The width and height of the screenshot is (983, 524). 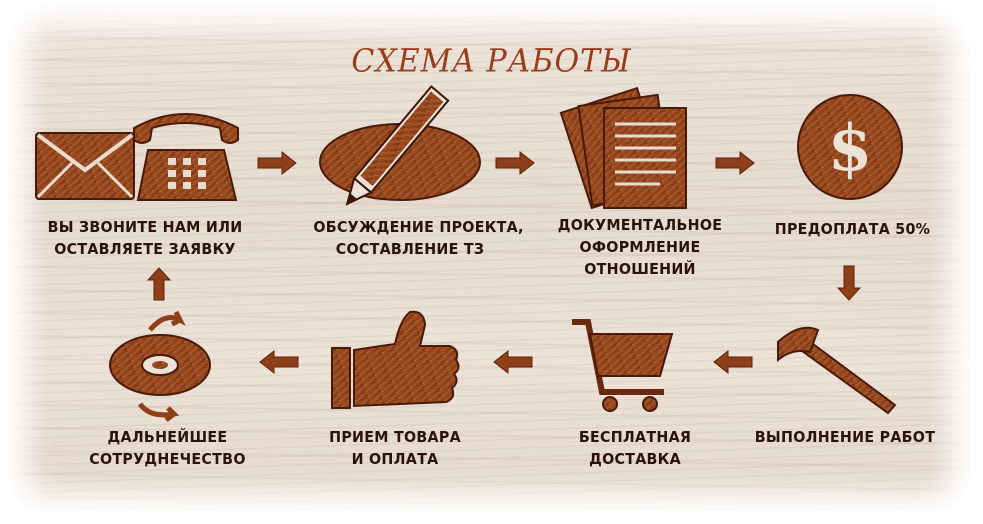 I want to click on step-2-label: ОБСУЖДЕНИЕ ПРОЕКТА, СОСТАВЛЕНИЕ ТЗ, so click(x=418, y=238).